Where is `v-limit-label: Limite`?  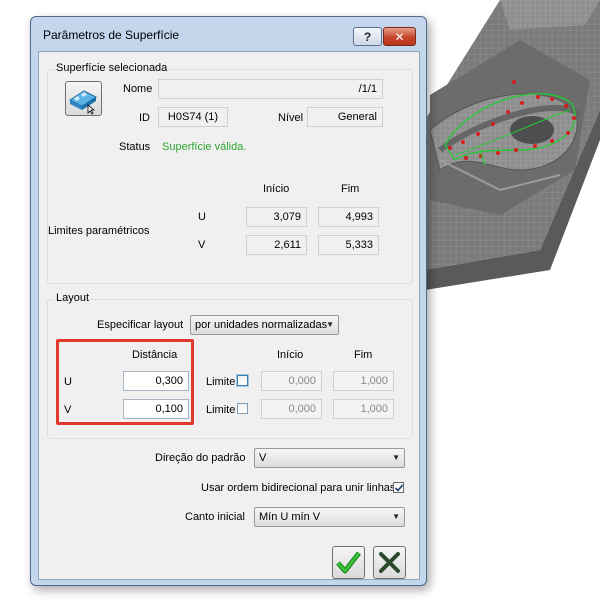
v-limit-label: Limite is located at coordinates (221, 410).